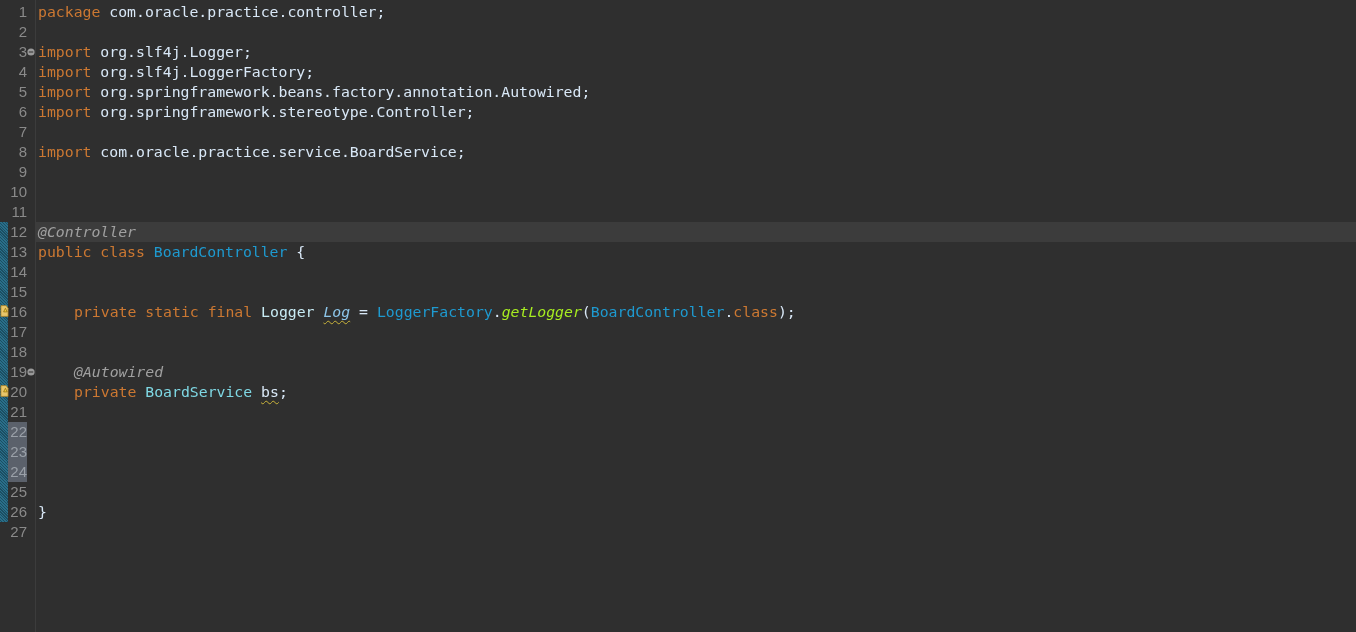 Image resolution: width=1356 pixels, height=632 pixels. What do you see at coordinates (87, 232) in the screenshot?
I see `code-line: @Controller` at bounding box center [87, 232].